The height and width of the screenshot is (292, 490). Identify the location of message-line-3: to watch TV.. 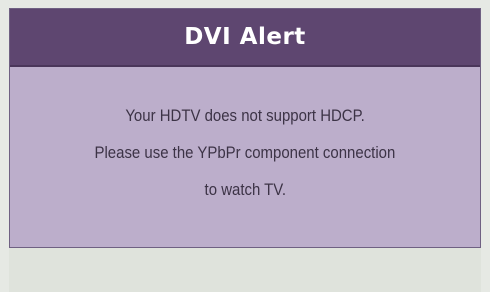
(245, 189).